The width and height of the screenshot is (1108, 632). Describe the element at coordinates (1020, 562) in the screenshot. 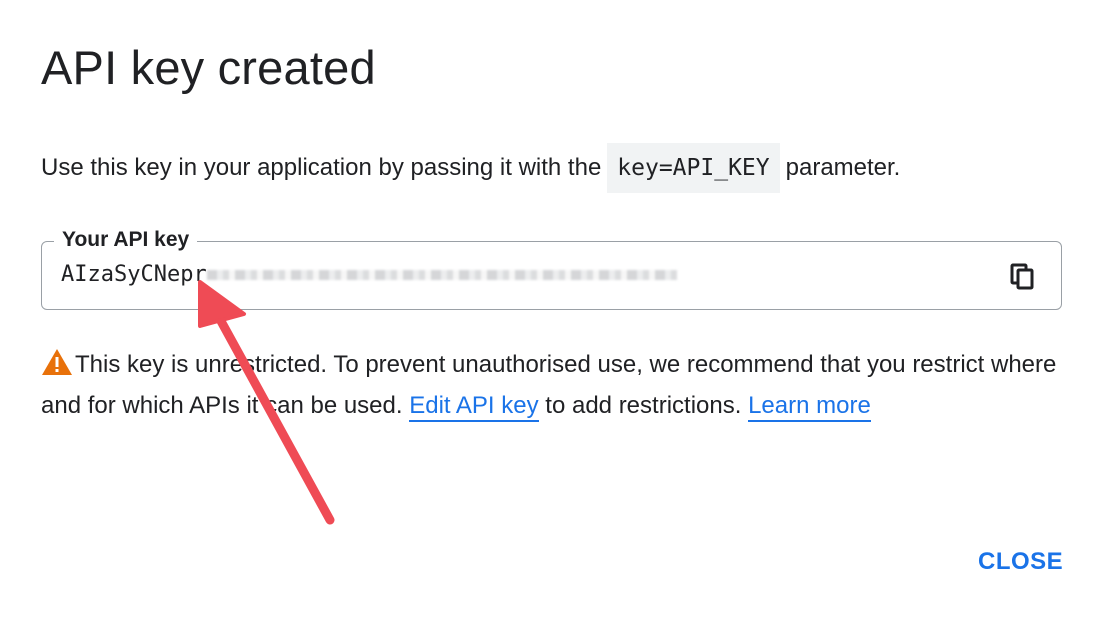

I see `close-button: CLOSE` at that location.